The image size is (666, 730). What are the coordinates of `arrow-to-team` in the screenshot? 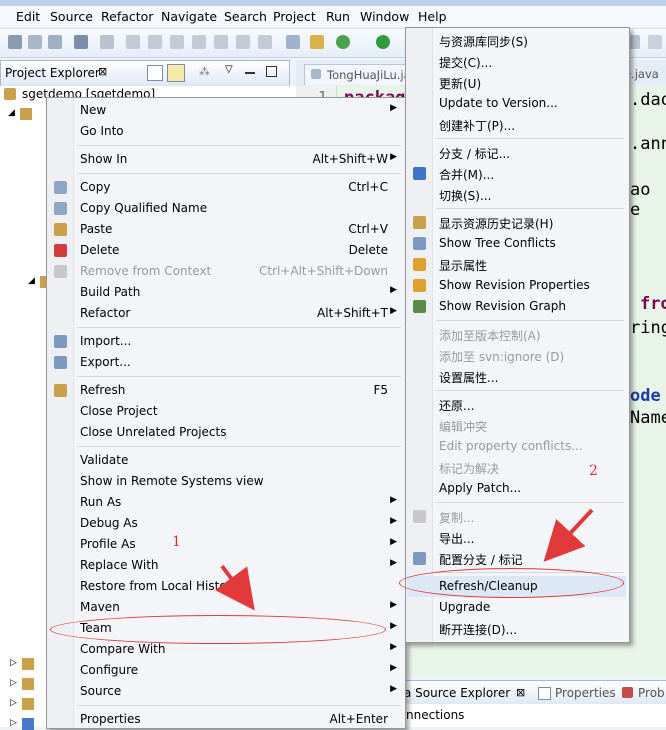 It's located at (234, 587).